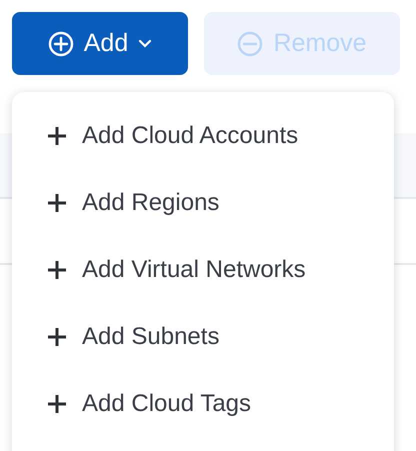  I want to click on minus-circle-icon, so click(250, 43).